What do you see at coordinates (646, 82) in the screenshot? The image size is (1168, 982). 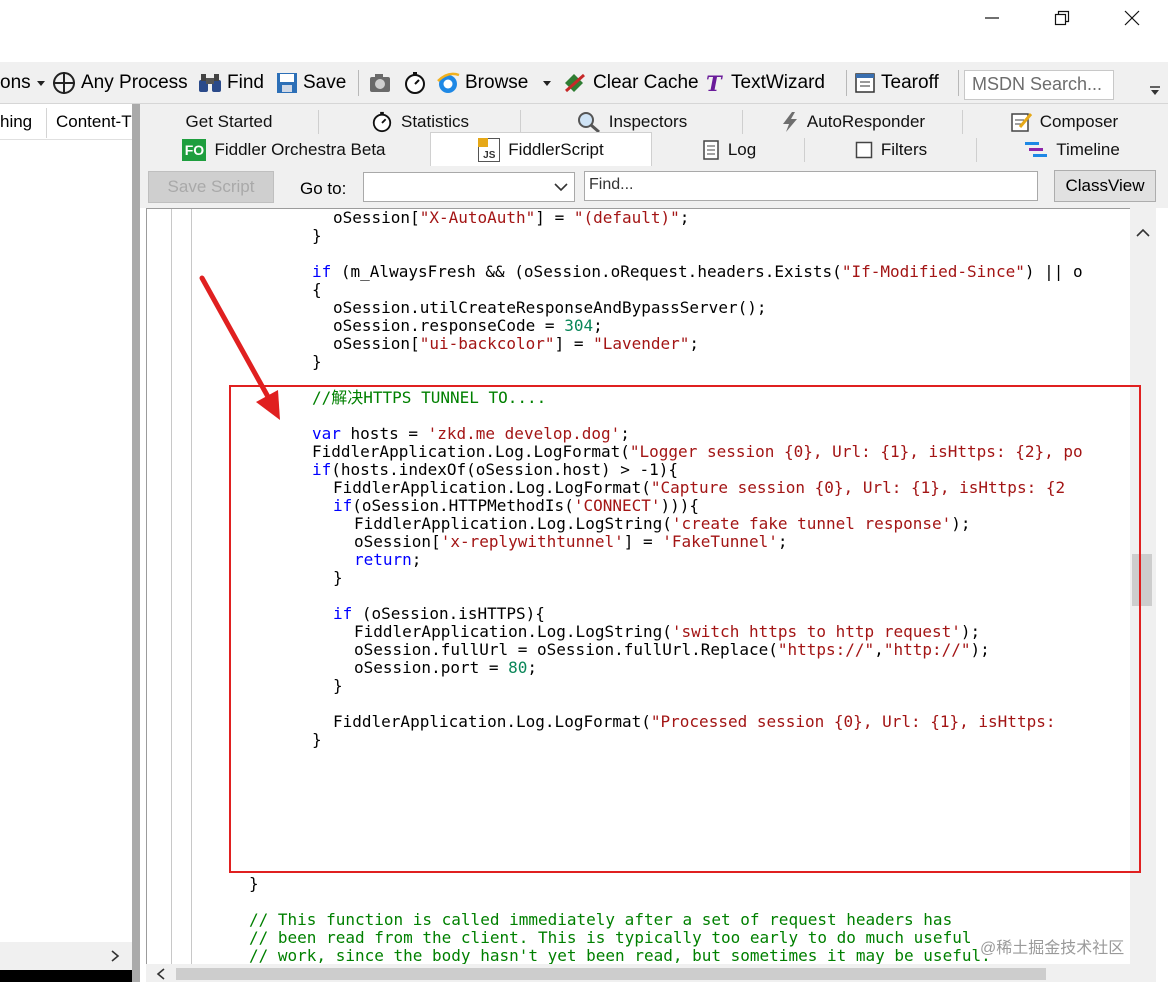 I see `clear-cache-label: Clear Cache` at bounding box center [646, 82].